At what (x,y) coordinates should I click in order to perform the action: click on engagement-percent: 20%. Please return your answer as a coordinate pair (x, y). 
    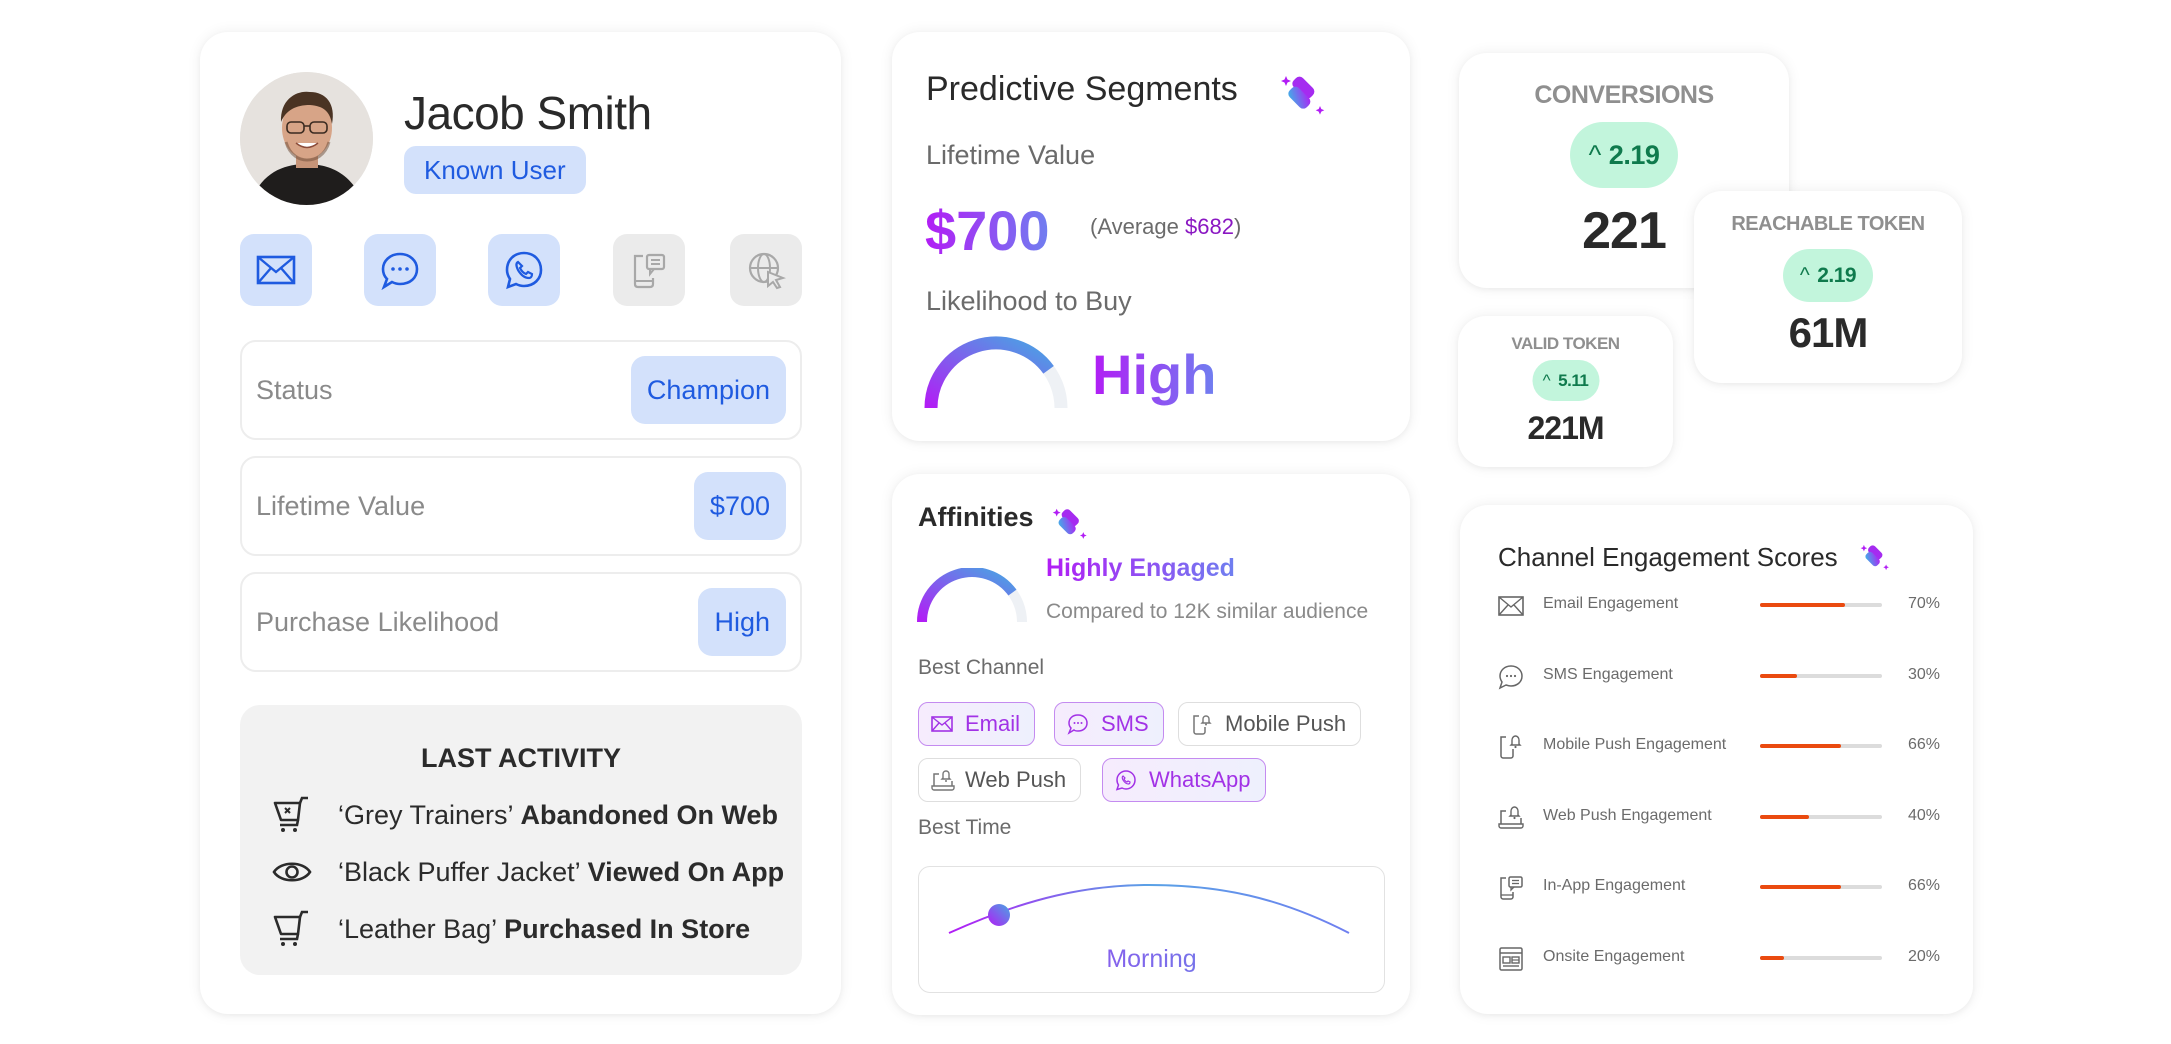
    Looking at the image, I should click on (1923, 956).